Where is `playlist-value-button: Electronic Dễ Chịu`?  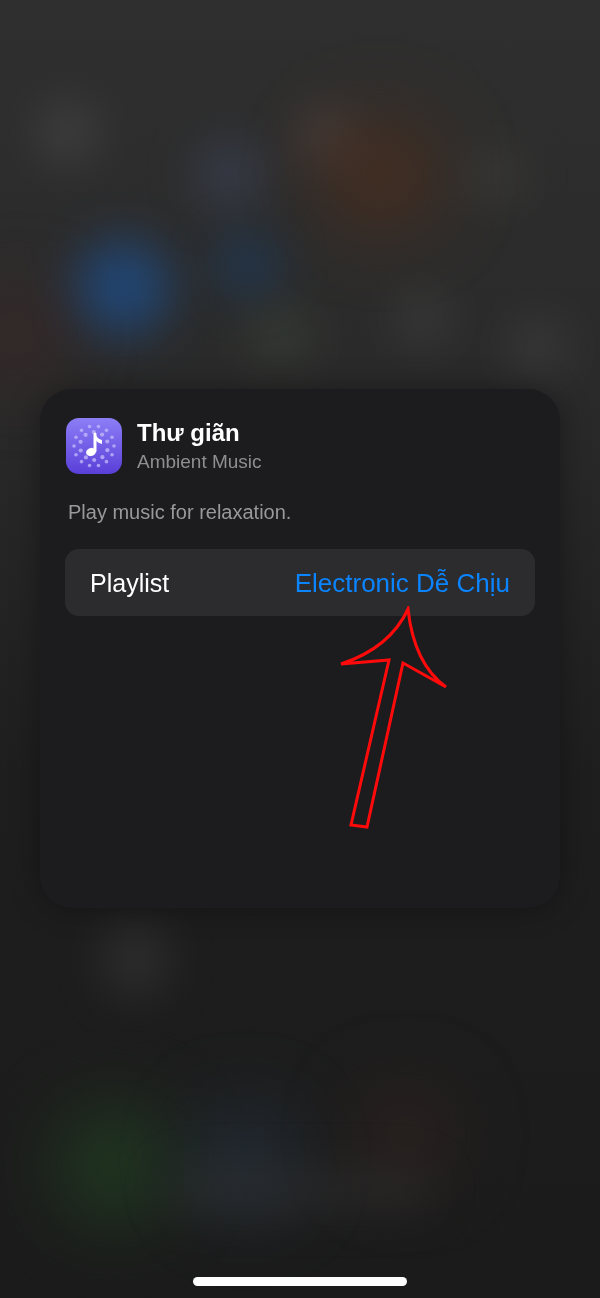 playlist-value-button: Electronic Dễ Chịu is located at coordinates (402, 582).